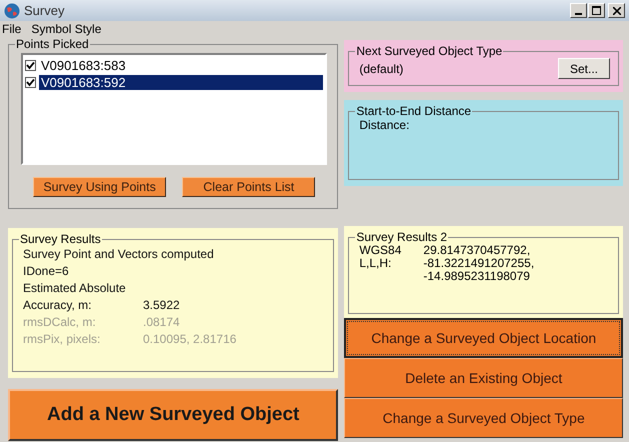 This screenshot has height=442, width=629. I want to click on result-label: IDone=6, so click(46, 271).